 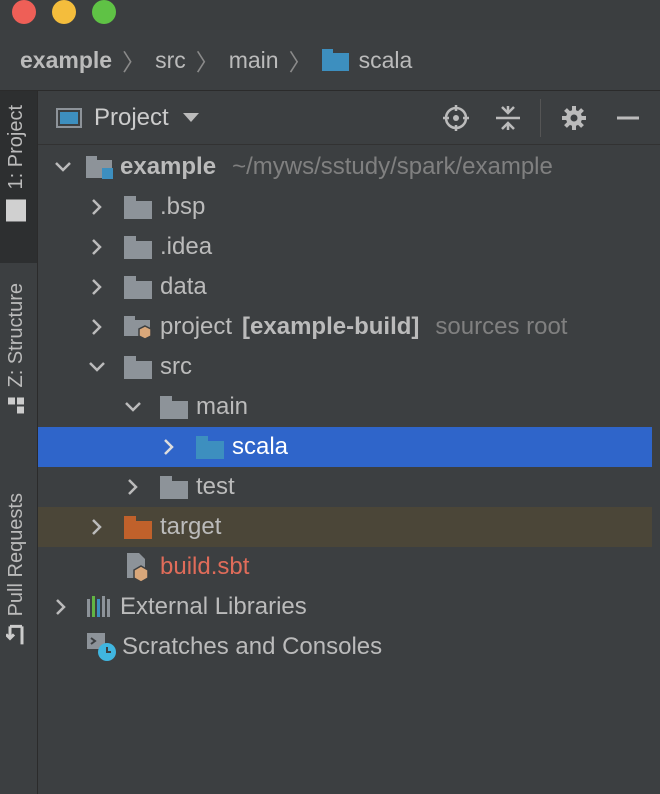 I want to click on tab-project: 1: Project, so click(x=16, y=163).